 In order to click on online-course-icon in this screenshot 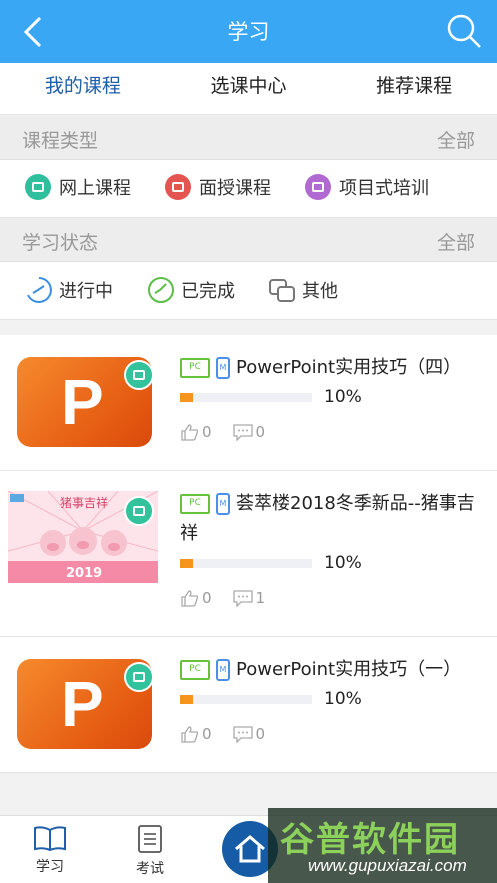, I will do `click(38, 187)`.